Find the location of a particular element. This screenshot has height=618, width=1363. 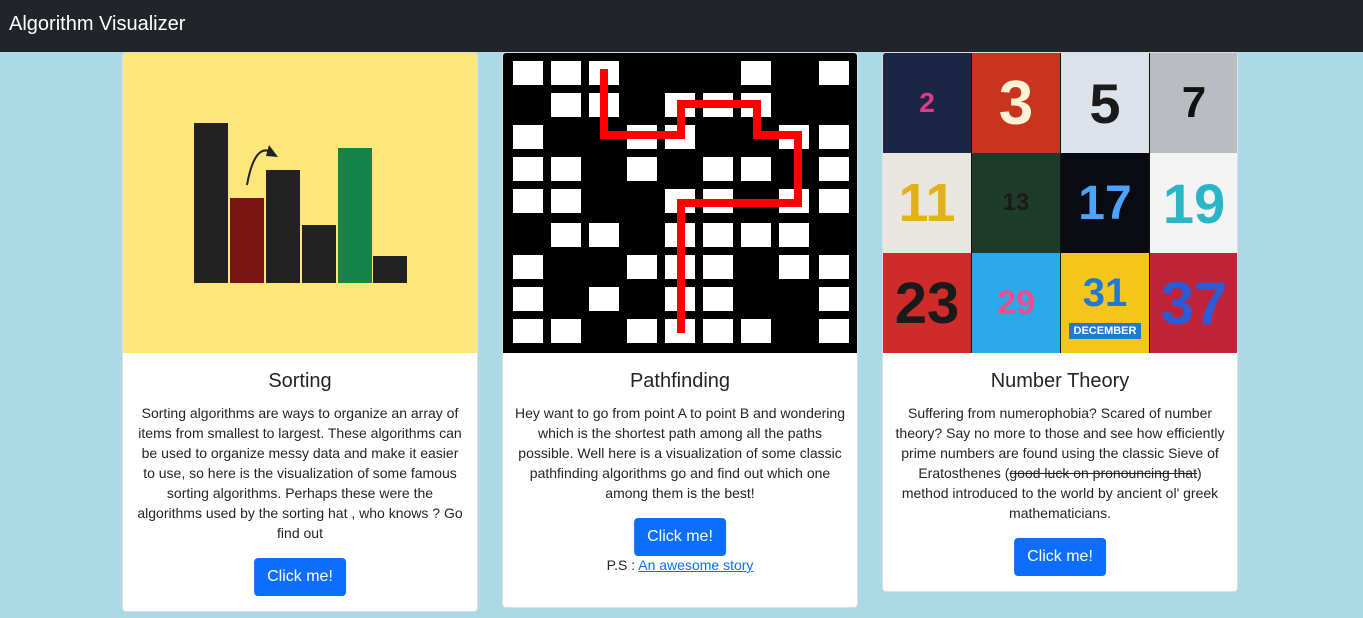

pathfinding-image is located at coordinates (680, 203).